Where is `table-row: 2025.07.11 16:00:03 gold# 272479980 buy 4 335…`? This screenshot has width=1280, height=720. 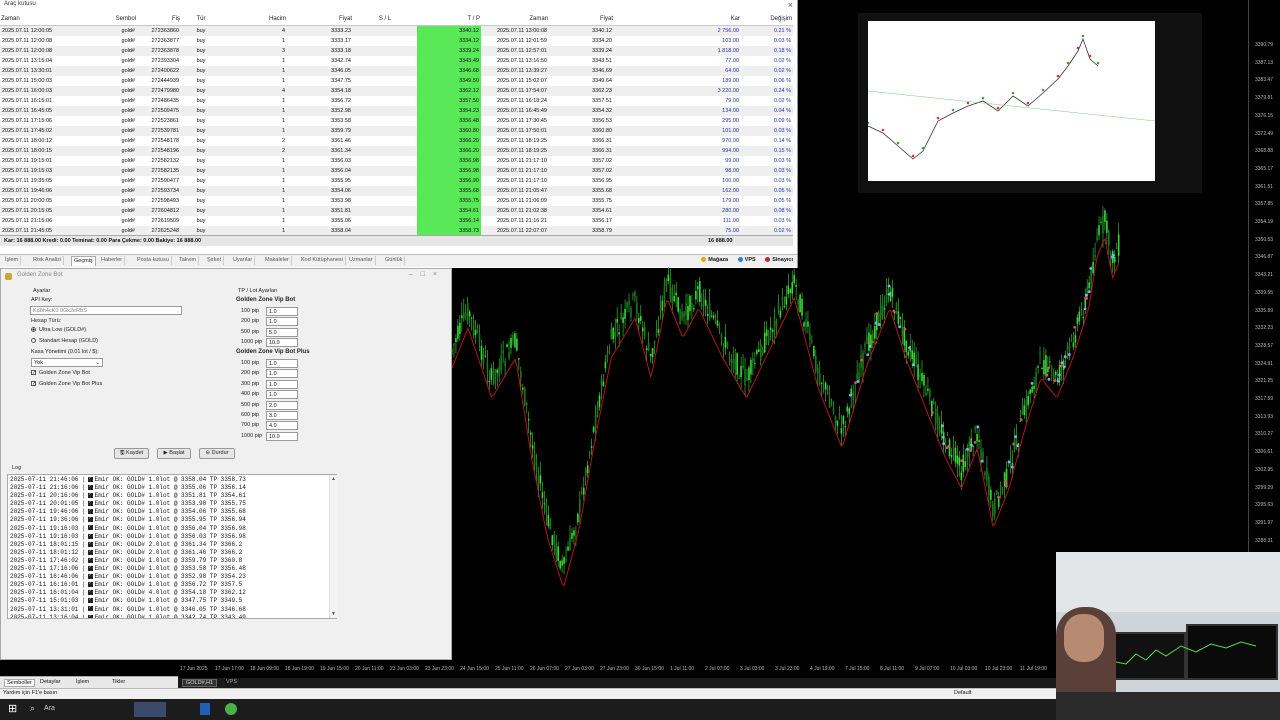 table-row: 2025.07.11 16:00:03 gold# 272479980 buy 4 335… is located at coordinates (396, 91).